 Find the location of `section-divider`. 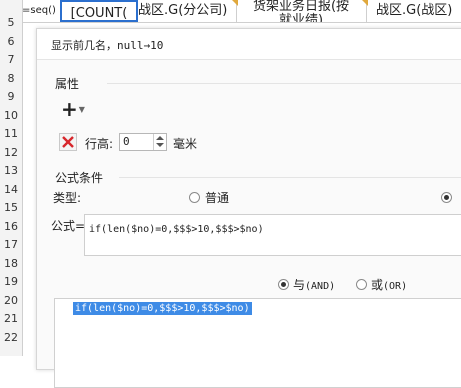

section-divider is located at coordinates (284, 83).